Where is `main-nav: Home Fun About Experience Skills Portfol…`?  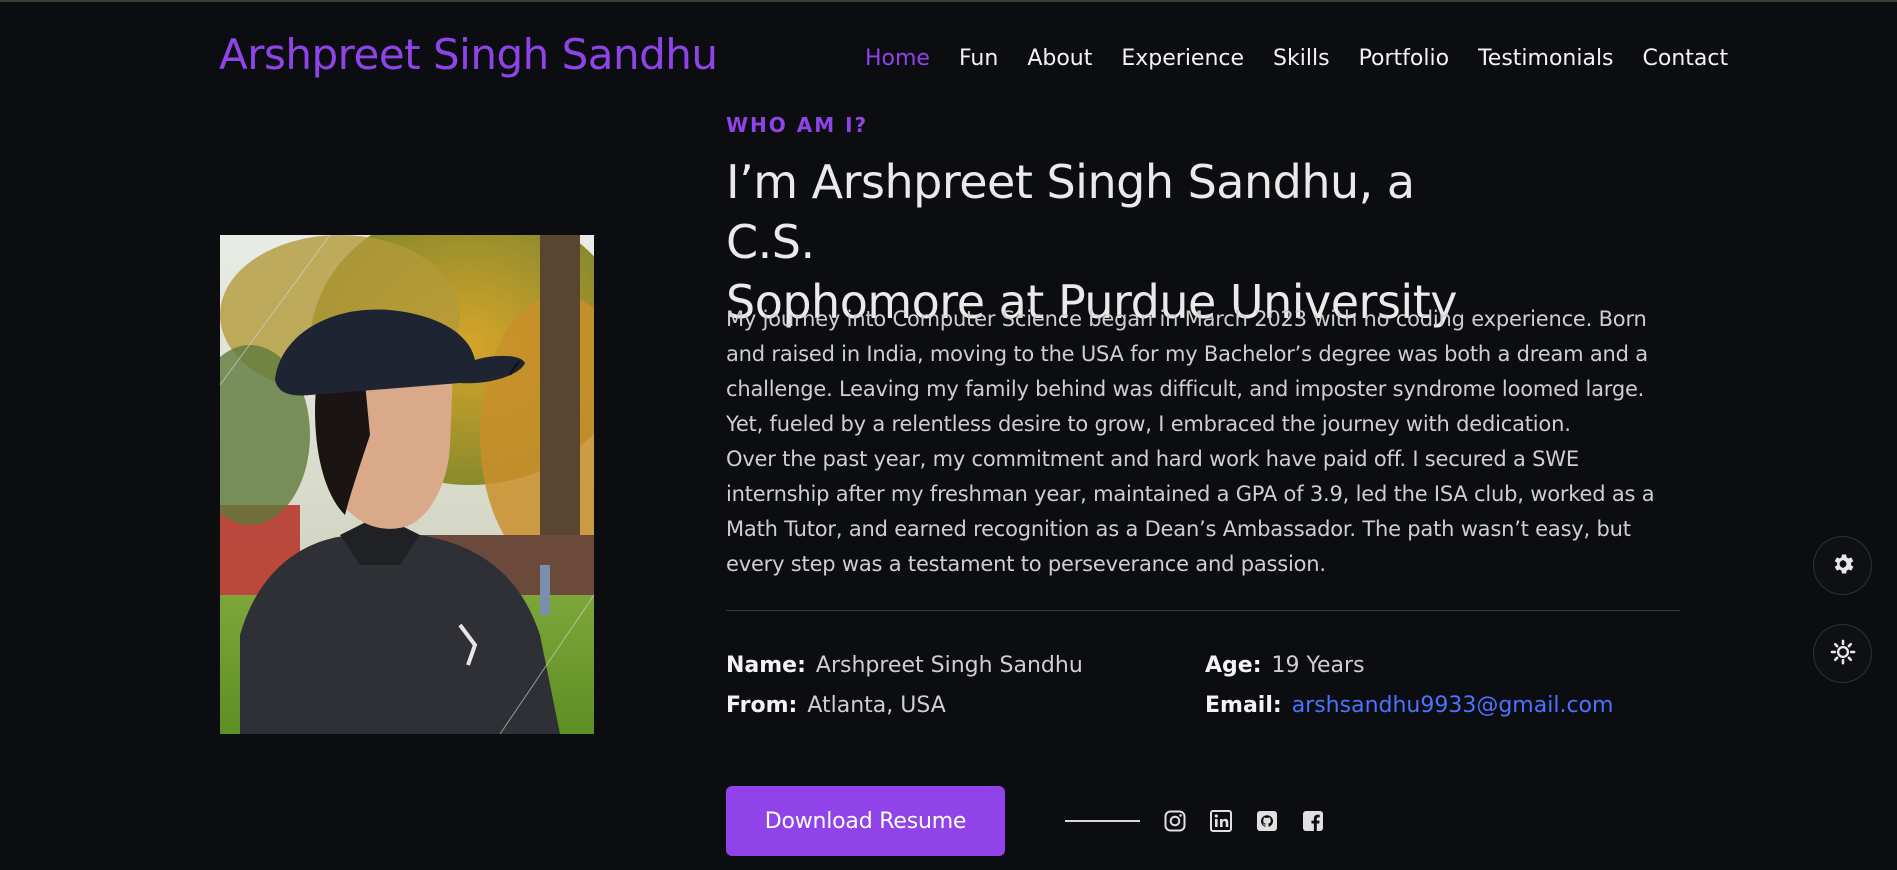 main-nav: Home Fun About Experience Skills Portfol… is located at coordinates (1296, 58).